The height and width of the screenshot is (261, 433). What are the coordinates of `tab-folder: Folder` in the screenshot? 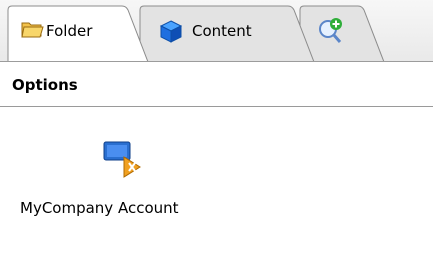 It's located at (78, 33).